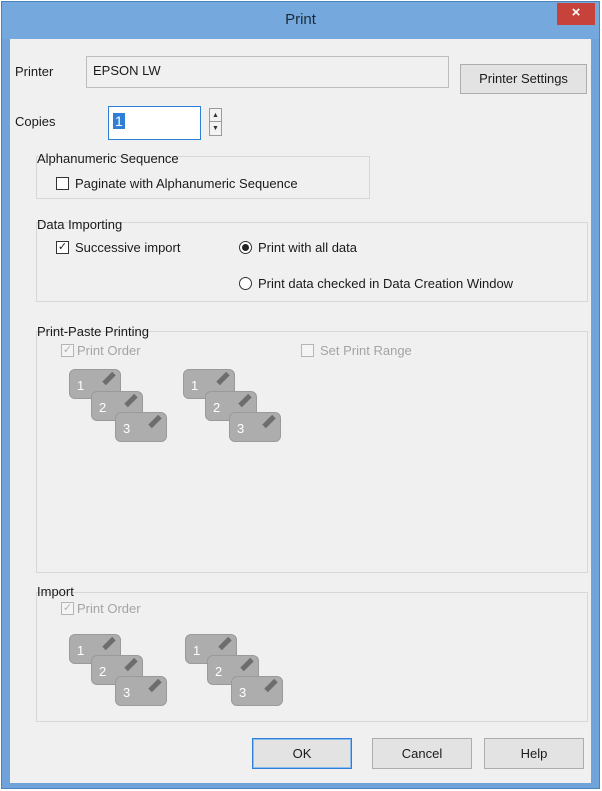 The width and height of the screenshot is (602, 791). I want to click on title-bar: Print ×, so click(300, 20).